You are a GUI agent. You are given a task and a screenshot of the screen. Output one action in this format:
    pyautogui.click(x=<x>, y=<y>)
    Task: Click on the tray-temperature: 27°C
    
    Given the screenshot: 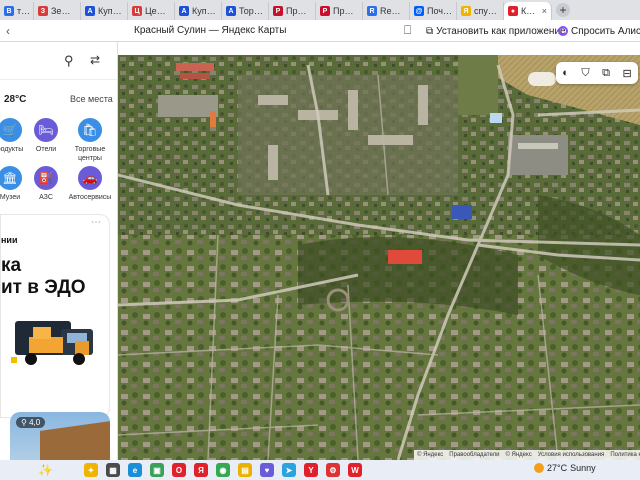 What is the action you would take?
    pyautogui.click(x=557, y=468)
    